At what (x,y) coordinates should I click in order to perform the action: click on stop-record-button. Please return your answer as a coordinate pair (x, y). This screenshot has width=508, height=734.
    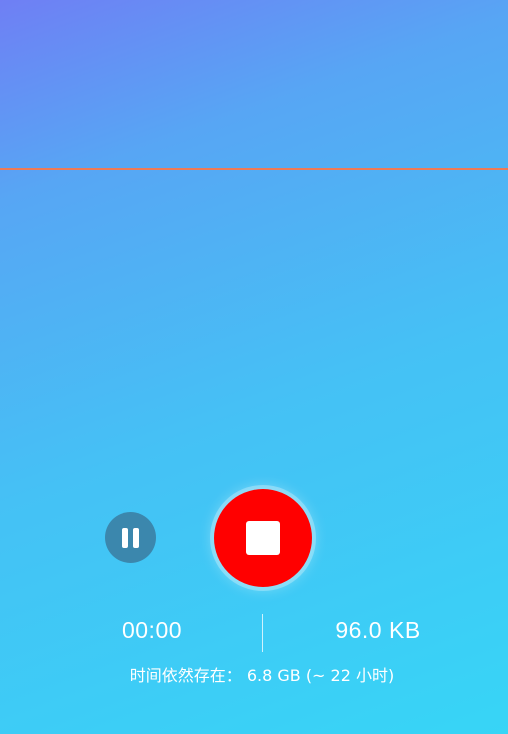
    Looking at the image, I should click on (263, 538).